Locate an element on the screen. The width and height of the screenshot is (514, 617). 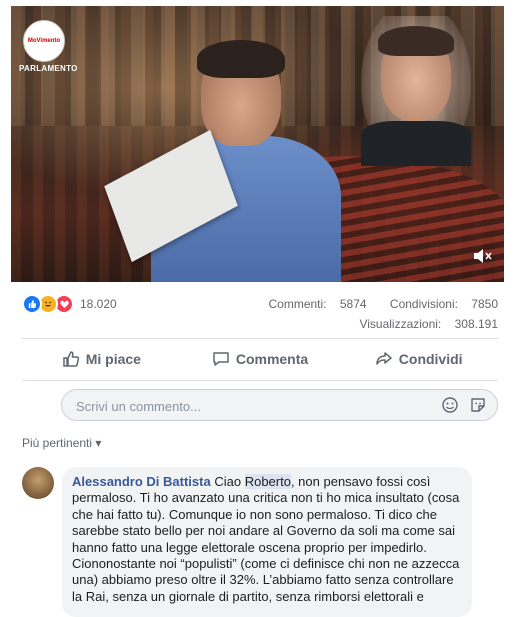
mention-link: Roberto is located at coordinates (267, 481).